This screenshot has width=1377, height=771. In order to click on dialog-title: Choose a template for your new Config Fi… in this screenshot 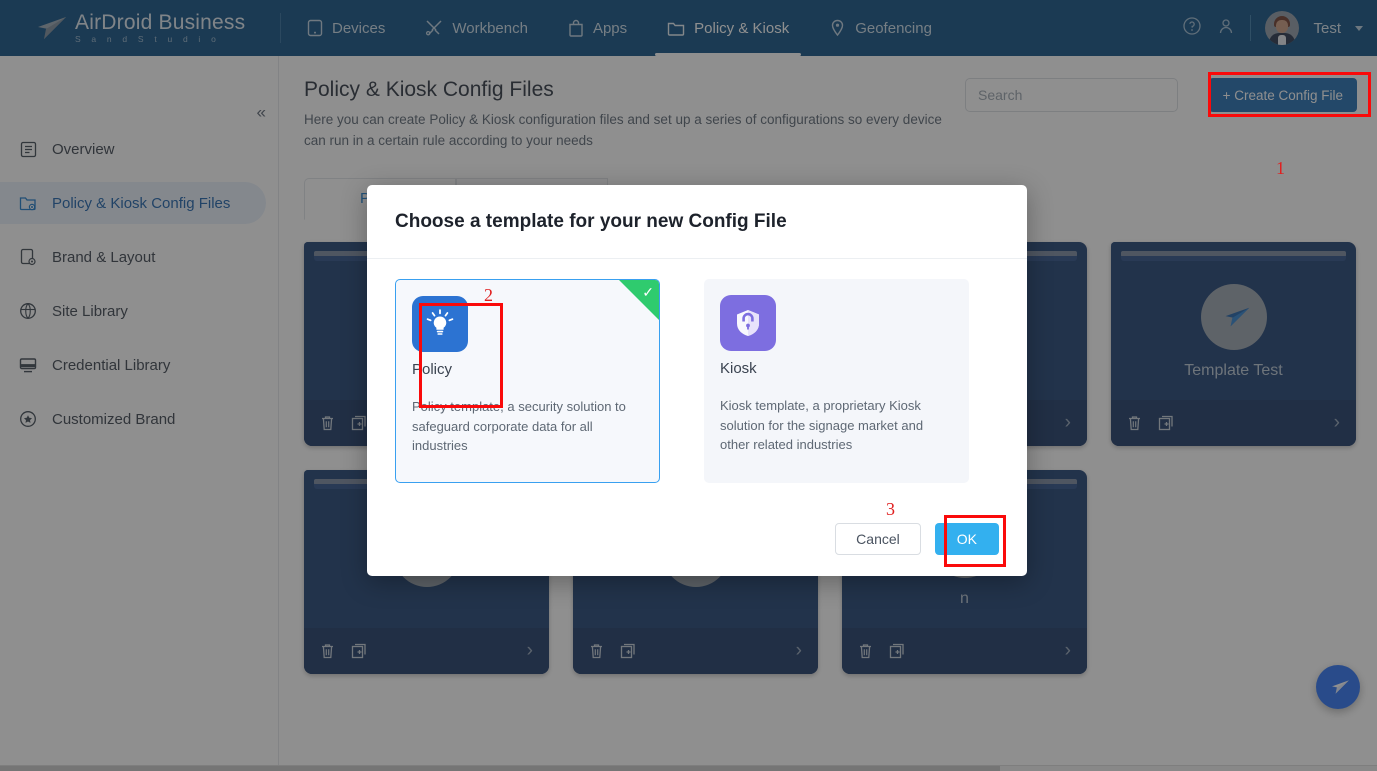, I will do `click(591, 221)`.